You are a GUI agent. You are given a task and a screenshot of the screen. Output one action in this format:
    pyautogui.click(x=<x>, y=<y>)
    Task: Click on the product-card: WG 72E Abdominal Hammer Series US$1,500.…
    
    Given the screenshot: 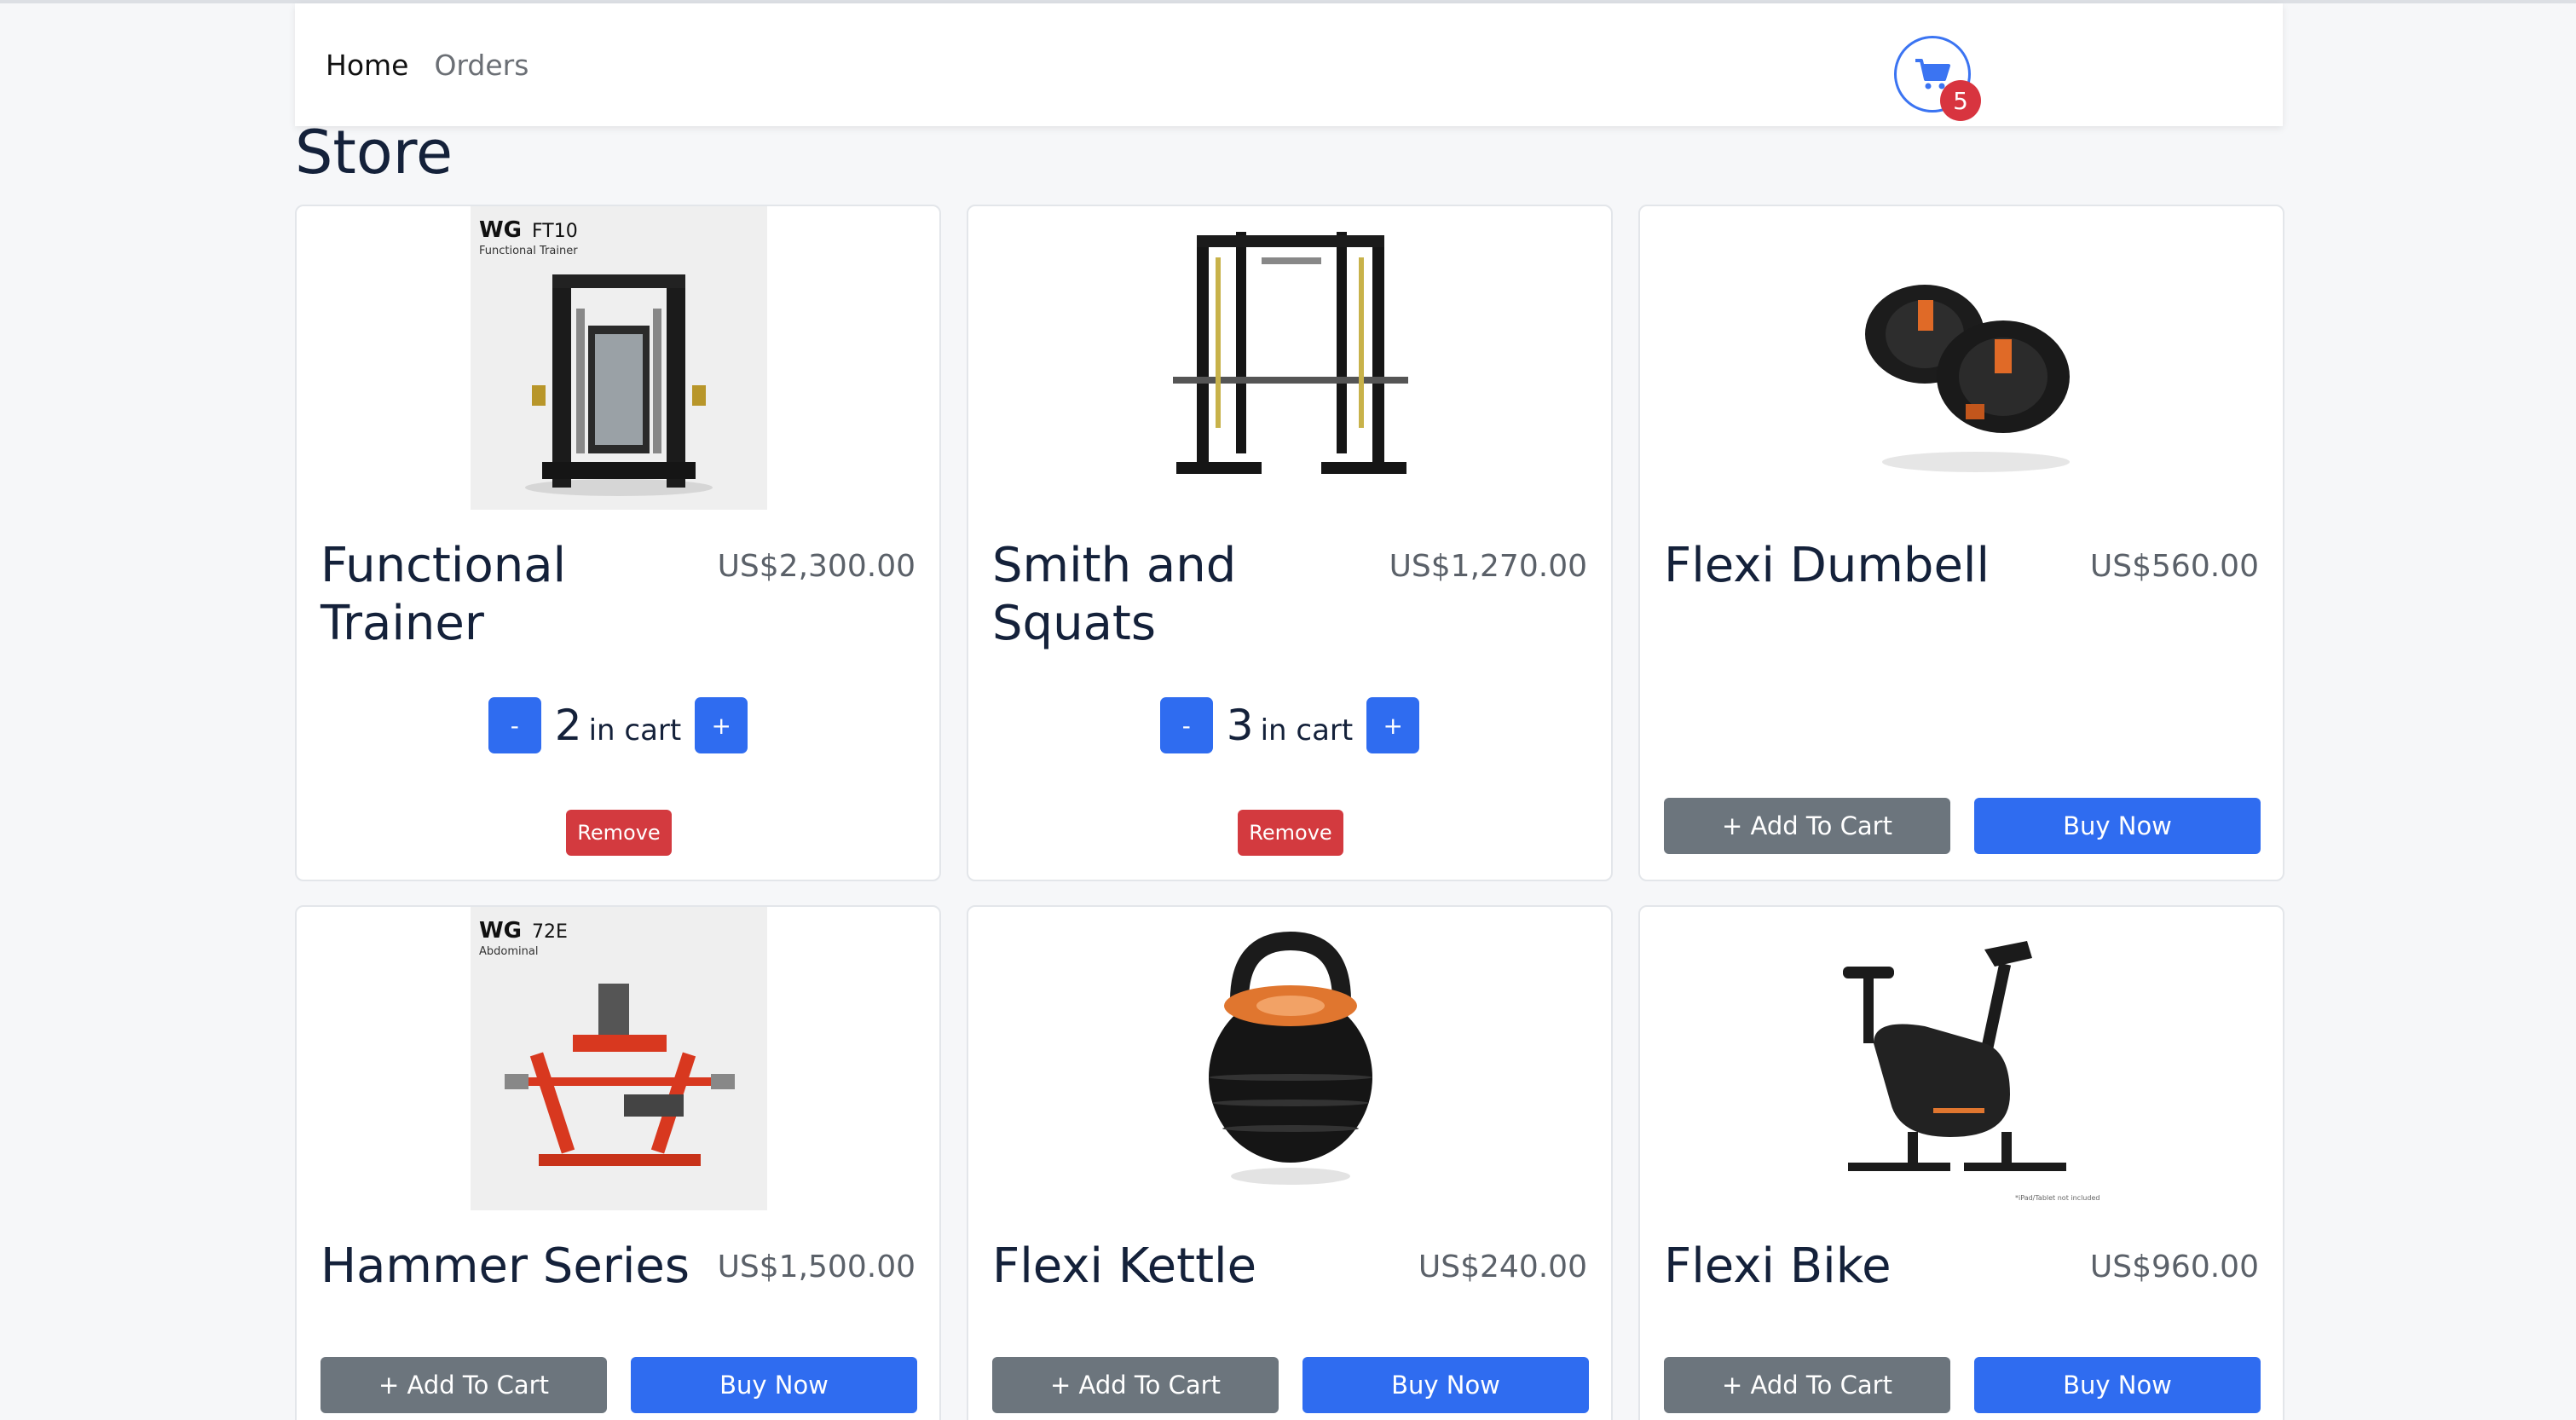 What is the action you would take?
    pyautogui.click(x=618, y=1162)
    